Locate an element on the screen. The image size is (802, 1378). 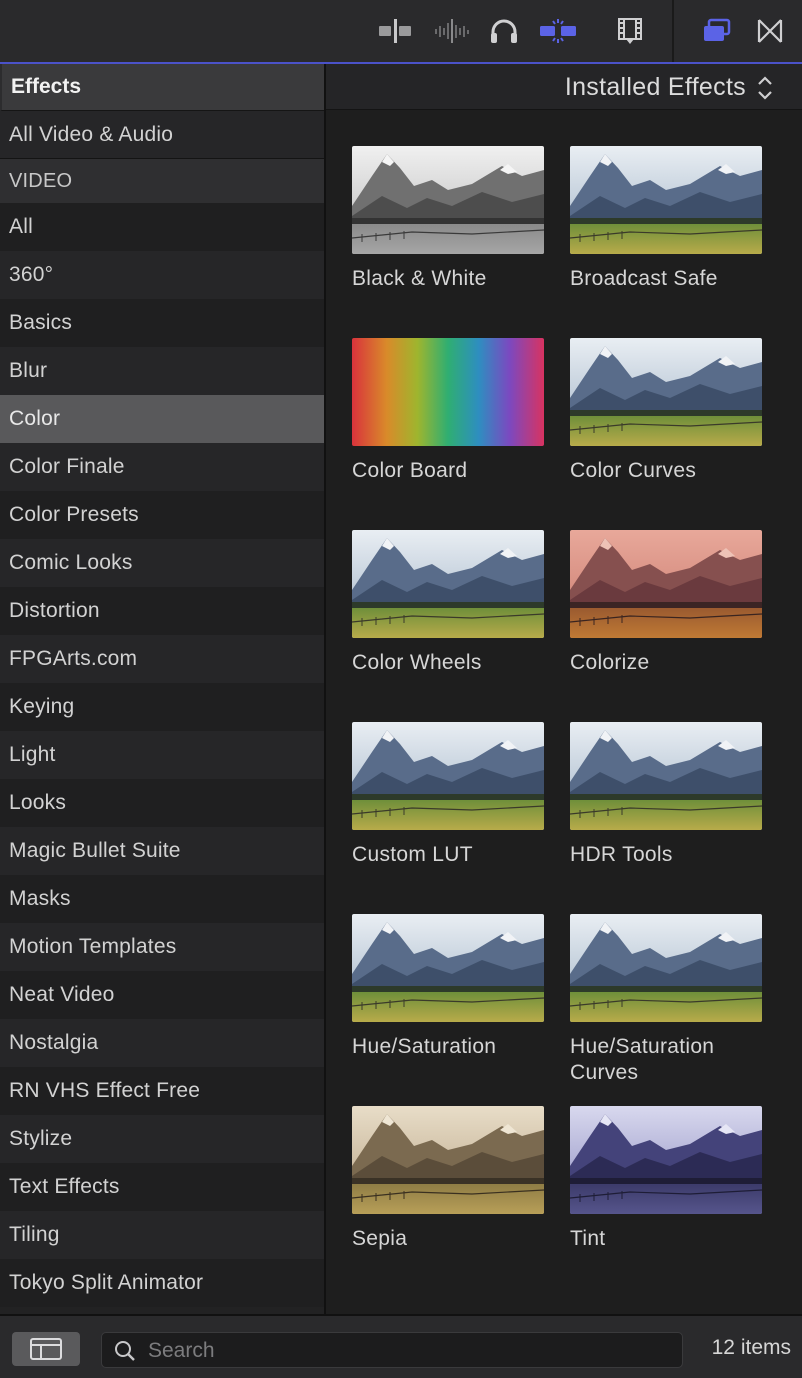
sidebar-item-color: Color is located at coordinates (162, 419).